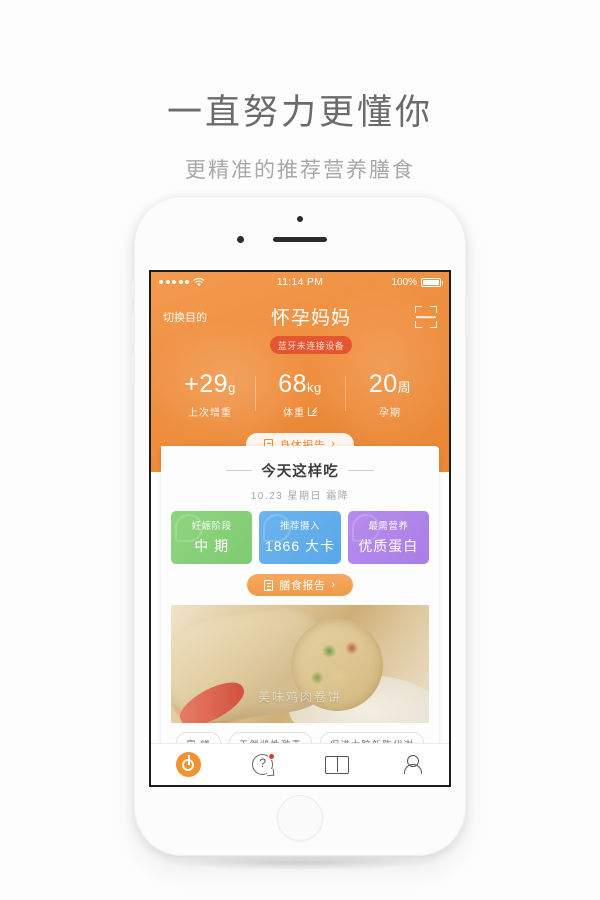  Describe the element at coordinates (390, 384) in the screenshot. I see `stat-value: 20周` at that location.